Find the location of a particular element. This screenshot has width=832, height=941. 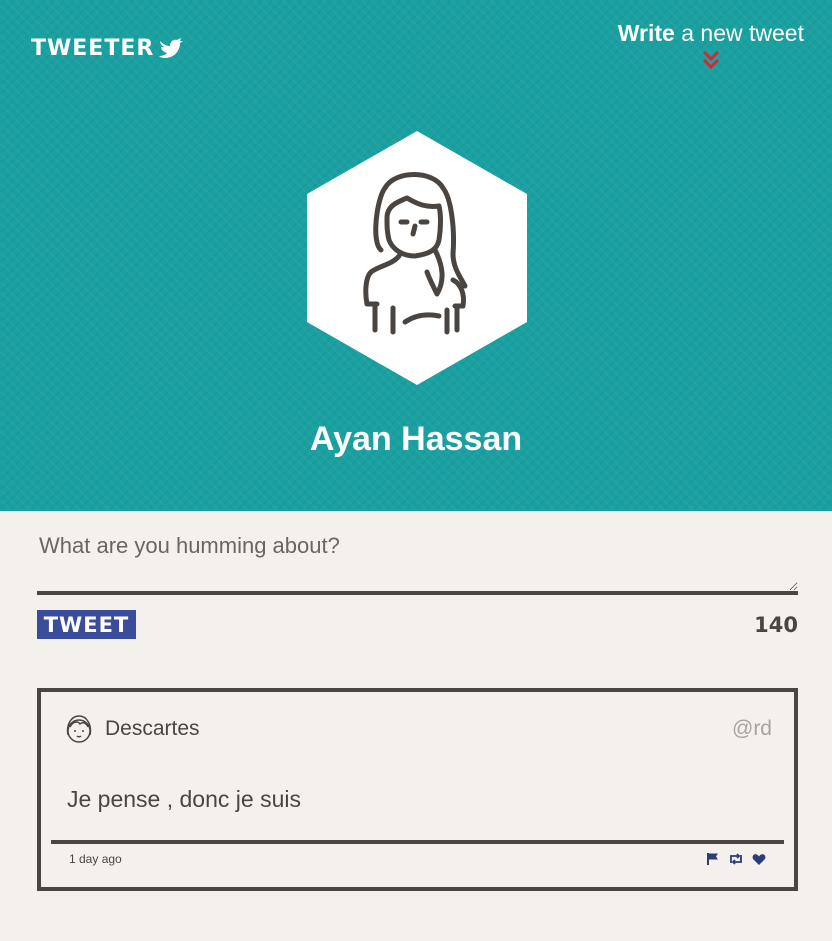

brand-logo: TWEETER is located at coordinates (107, 48).